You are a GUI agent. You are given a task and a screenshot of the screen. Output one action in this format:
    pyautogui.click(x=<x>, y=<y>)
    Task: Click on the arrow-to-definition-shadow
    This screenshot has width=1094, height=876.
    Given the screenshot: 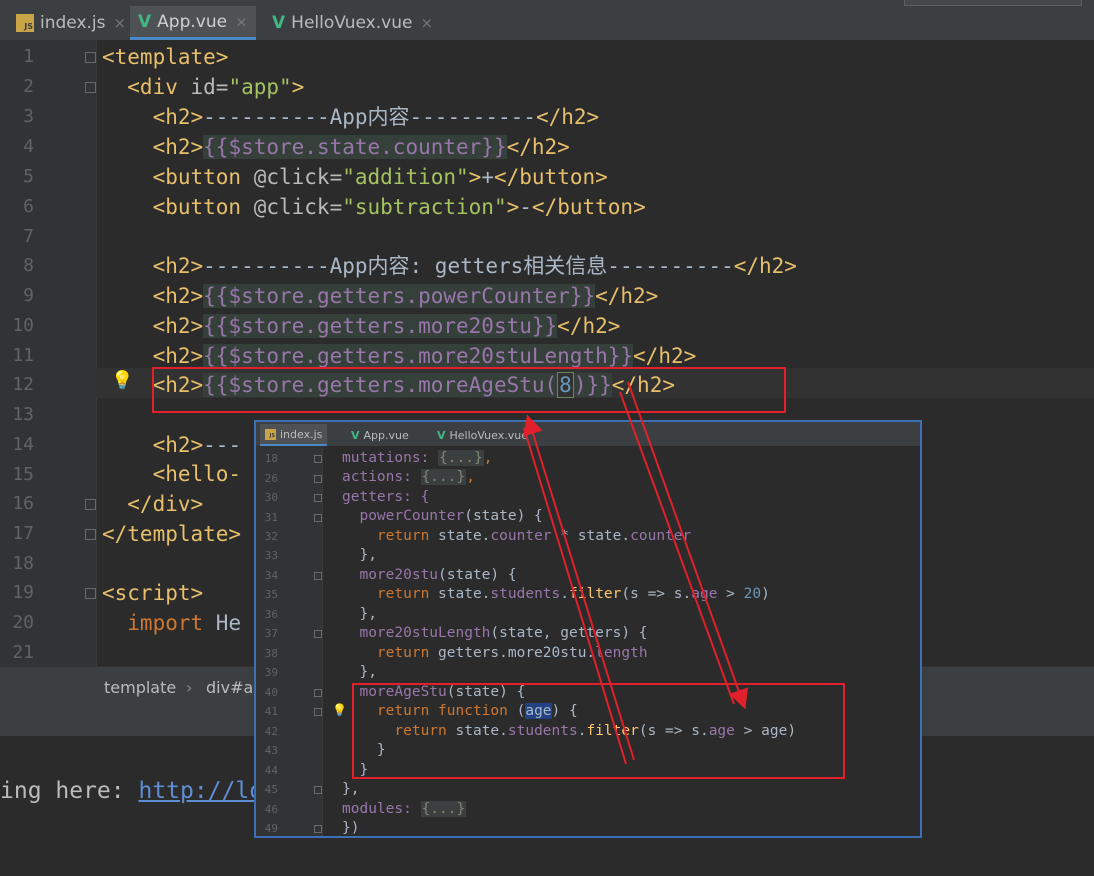 What is the action you would take?
    pyautogui.click(x=677, y=548)
    